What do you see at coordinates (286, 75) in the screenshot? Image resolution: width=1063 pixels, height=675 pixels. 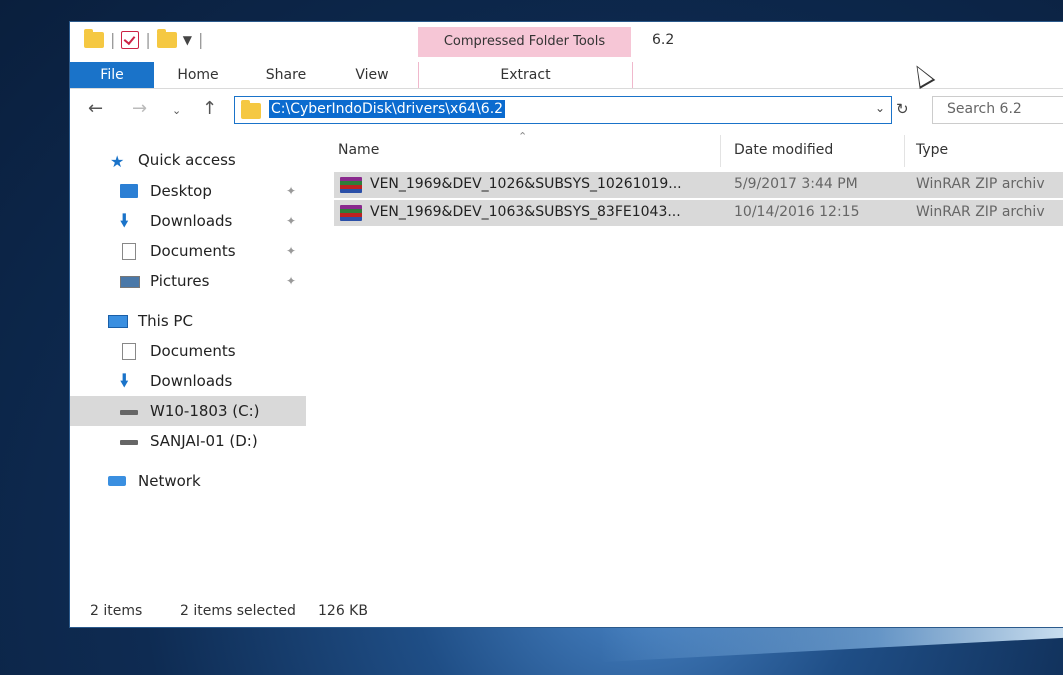 I see `tab-share: Share` at bounding box center [286, 75].